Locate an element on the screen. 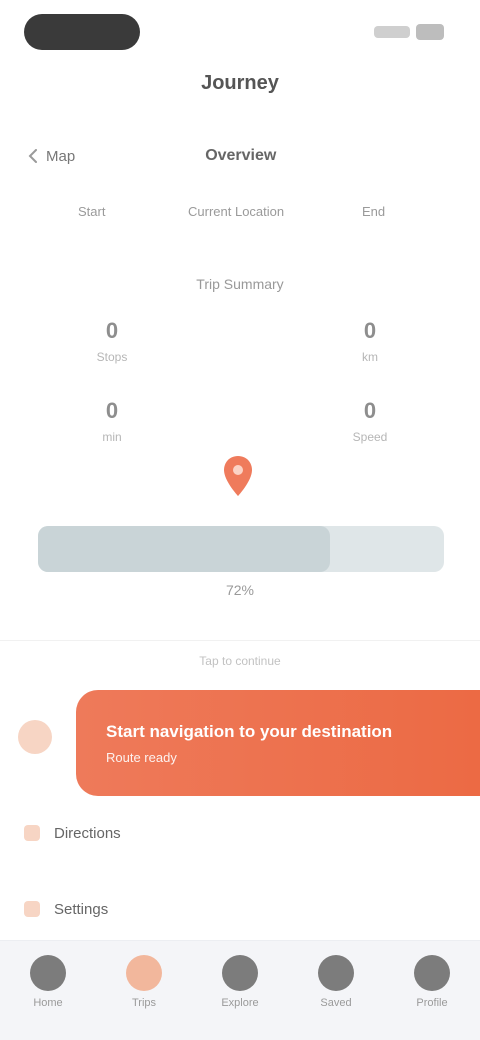  nav-saved: Saved is located at coordinates (336, 984).